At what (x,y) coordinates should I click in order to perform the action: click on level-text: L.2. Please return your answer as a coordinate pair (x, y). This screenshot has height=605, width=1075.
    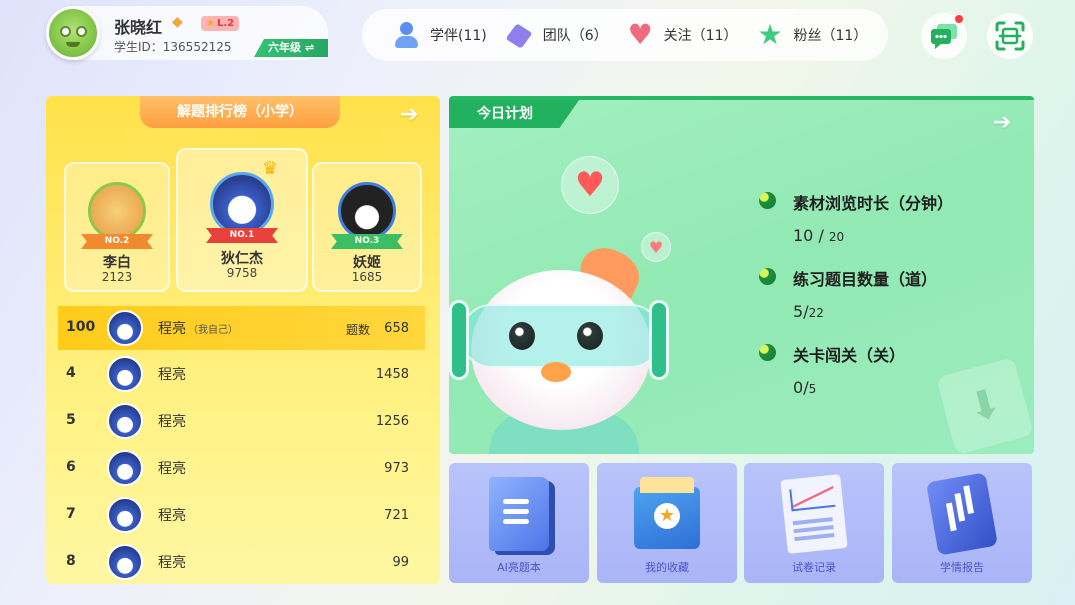
    Looking at the image, I should click on (225, 23).